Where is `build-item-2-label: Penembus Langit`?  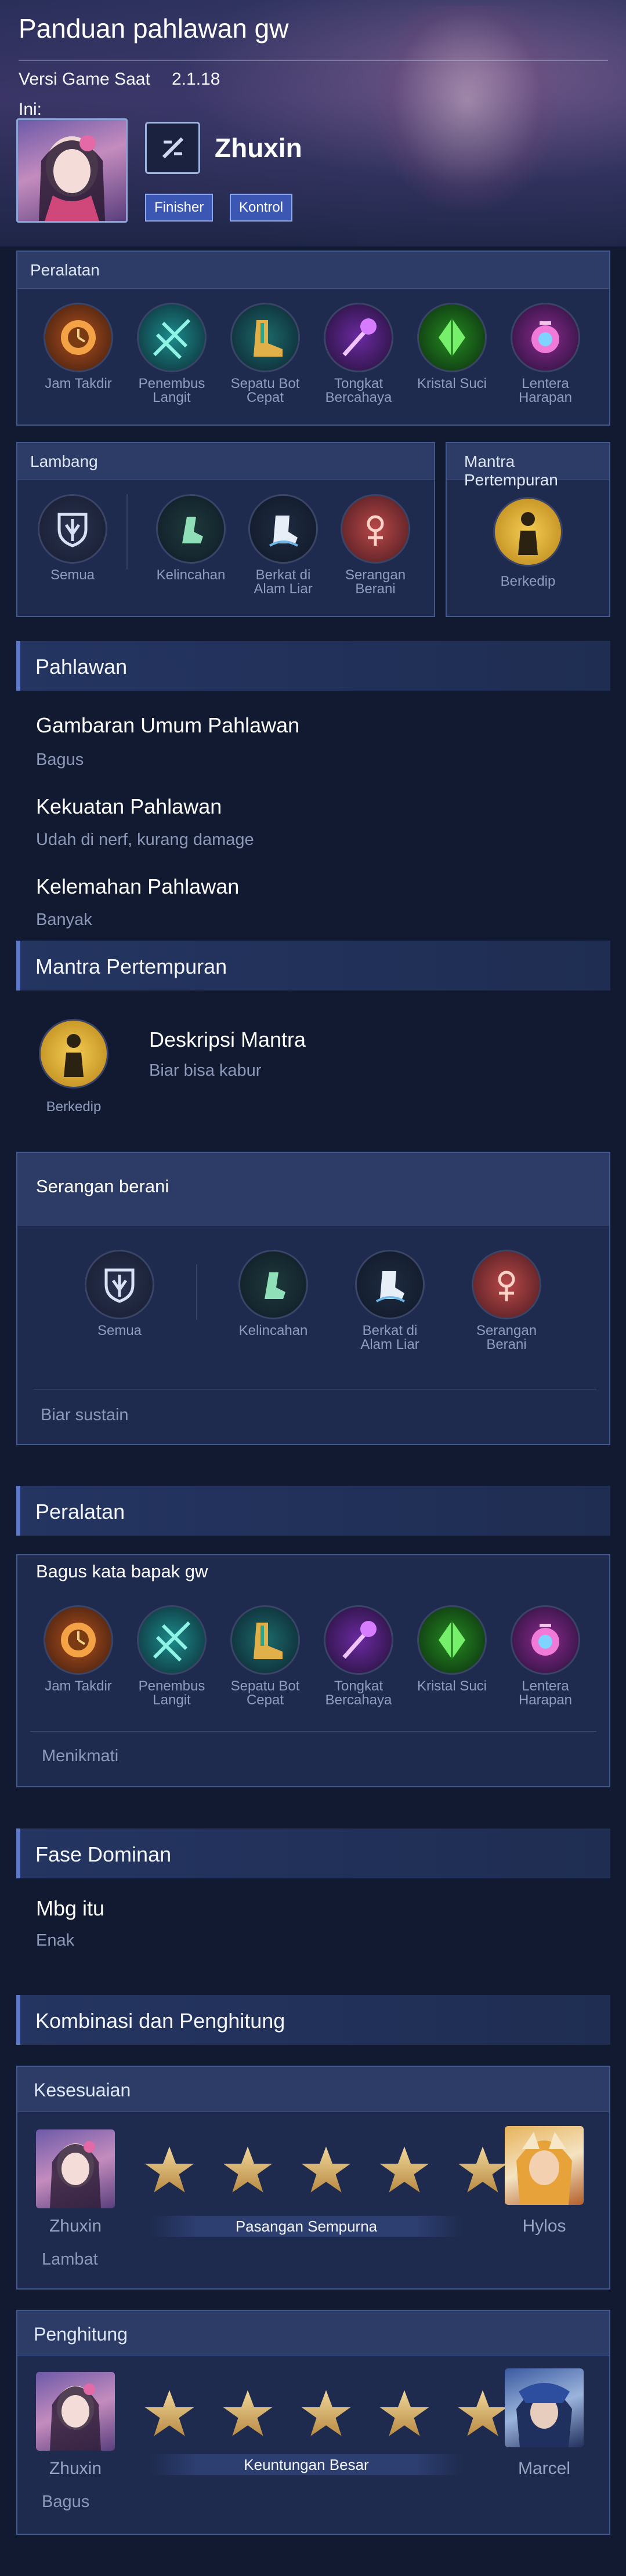
build-item-2-label: Penembus Langit is located at coordinates (171, 1693).